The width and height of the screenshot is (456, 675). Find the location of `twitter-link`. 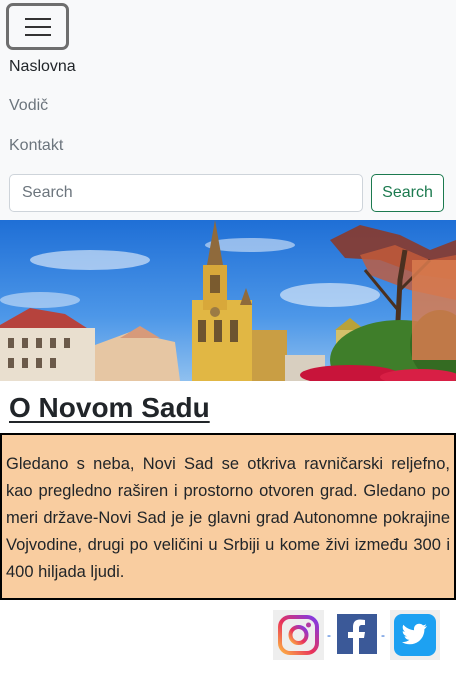

twitter-link is located at coordinates (415, 635).